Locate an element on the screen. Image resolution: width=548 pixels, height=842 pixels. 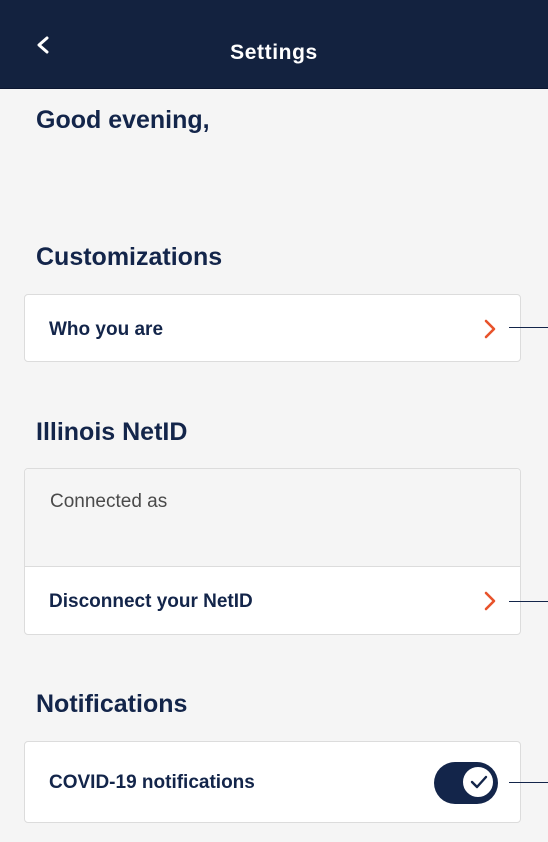
netid-connected-panel: Connected as is located at coordinates (272, 517).